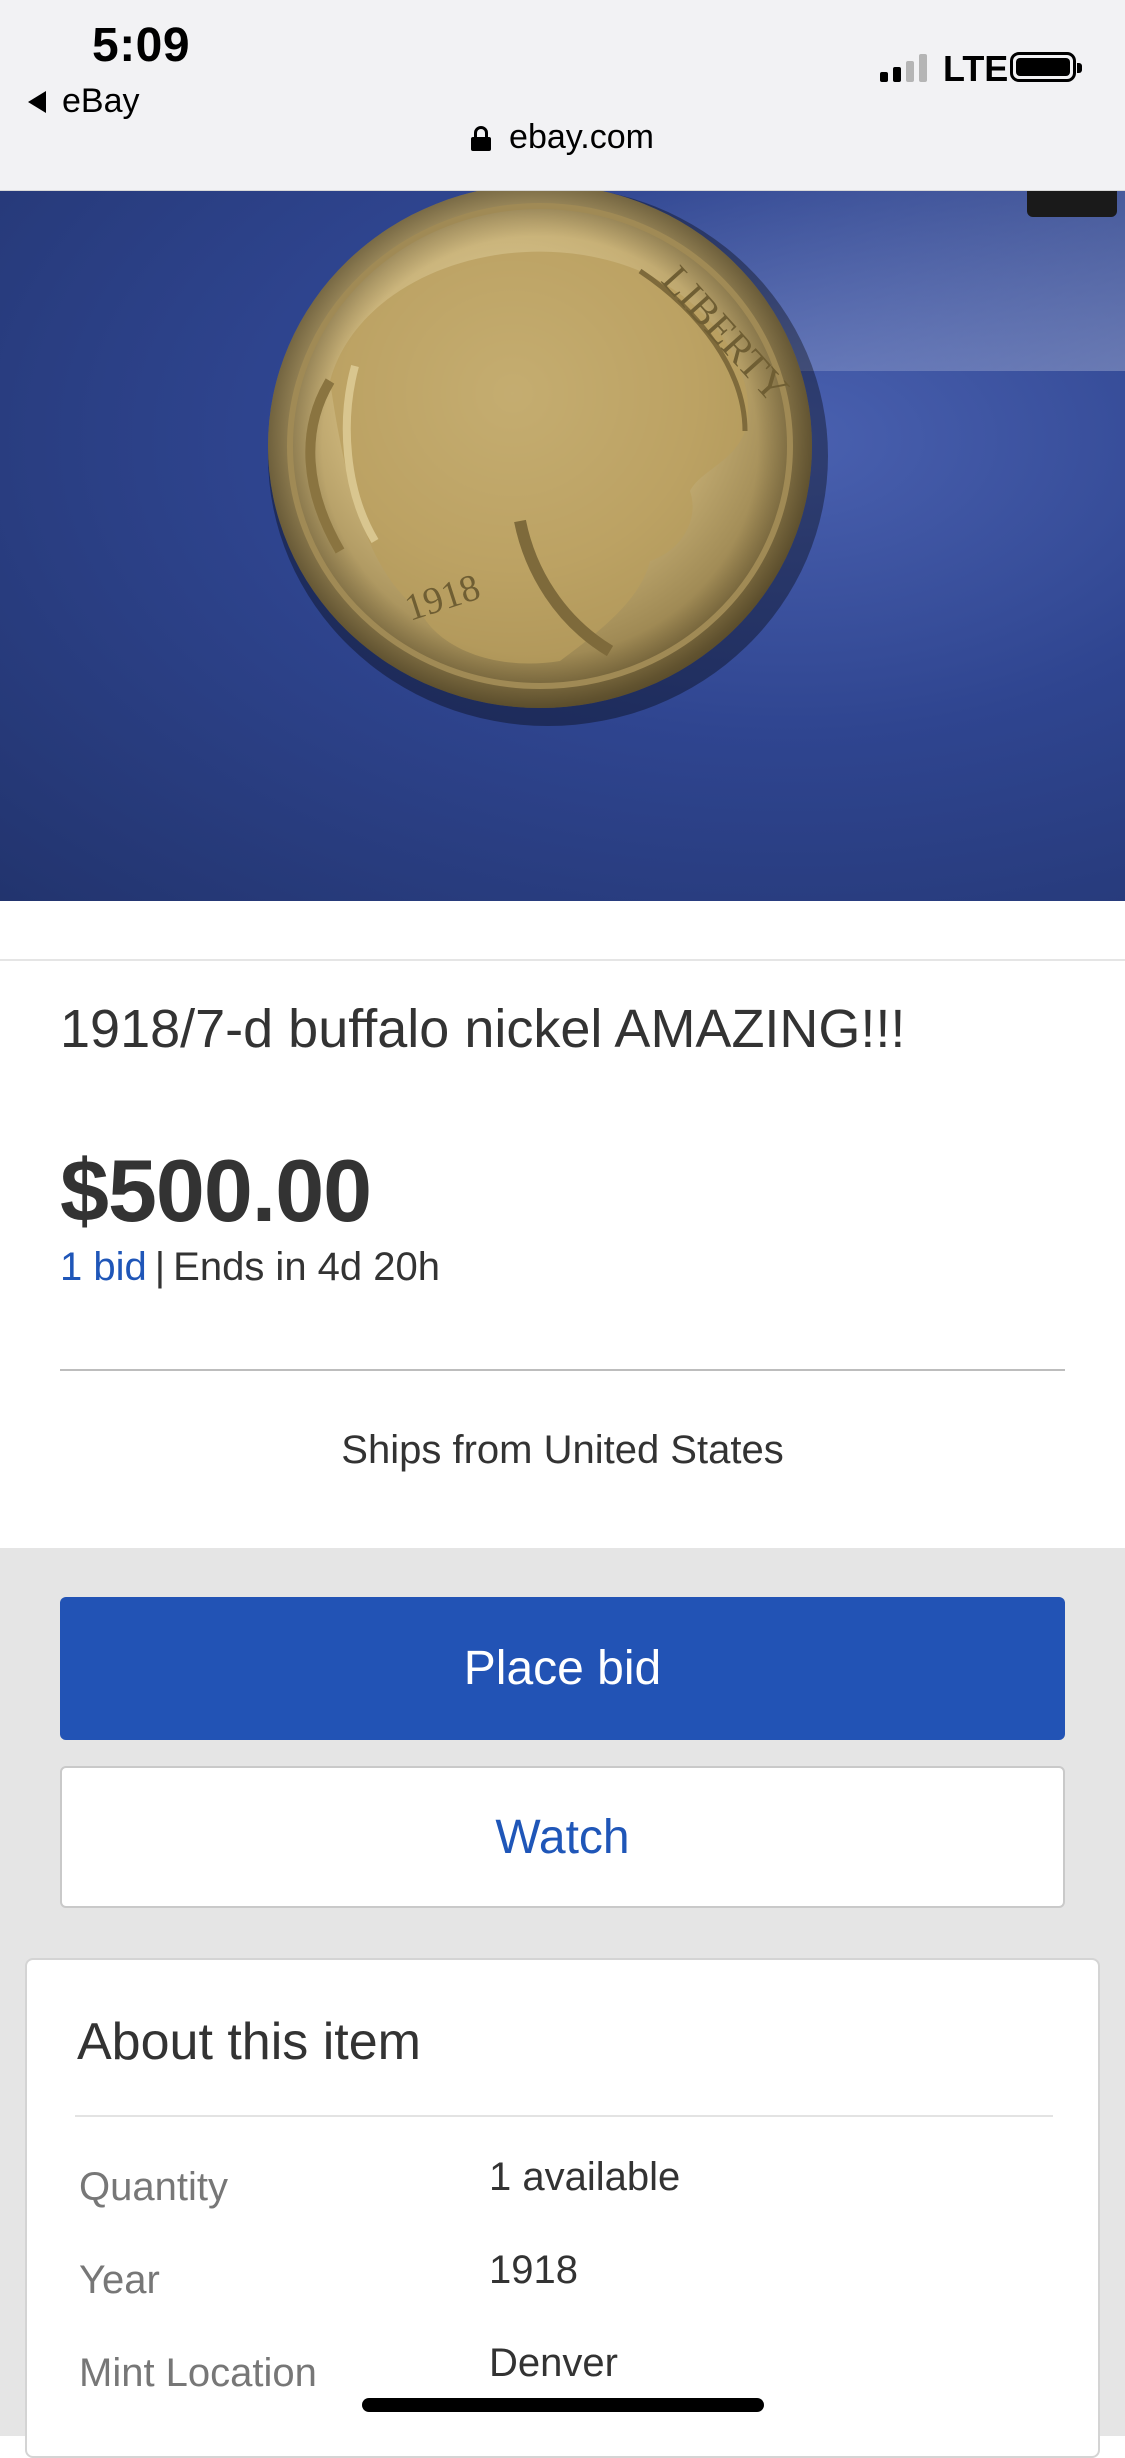  I want to click on place-bid-button: Place bid, so click(562, 1668).